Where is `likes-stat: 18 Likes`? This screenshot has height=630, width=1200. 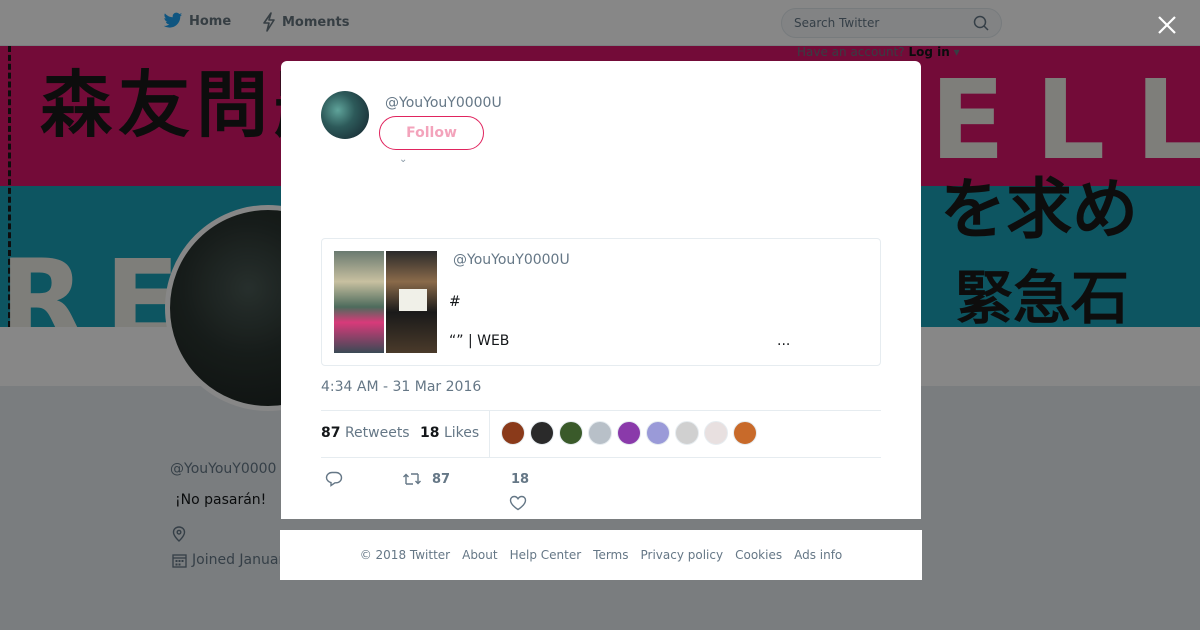
likes-stat: 18 Likes is located at coordinates (449, 433).